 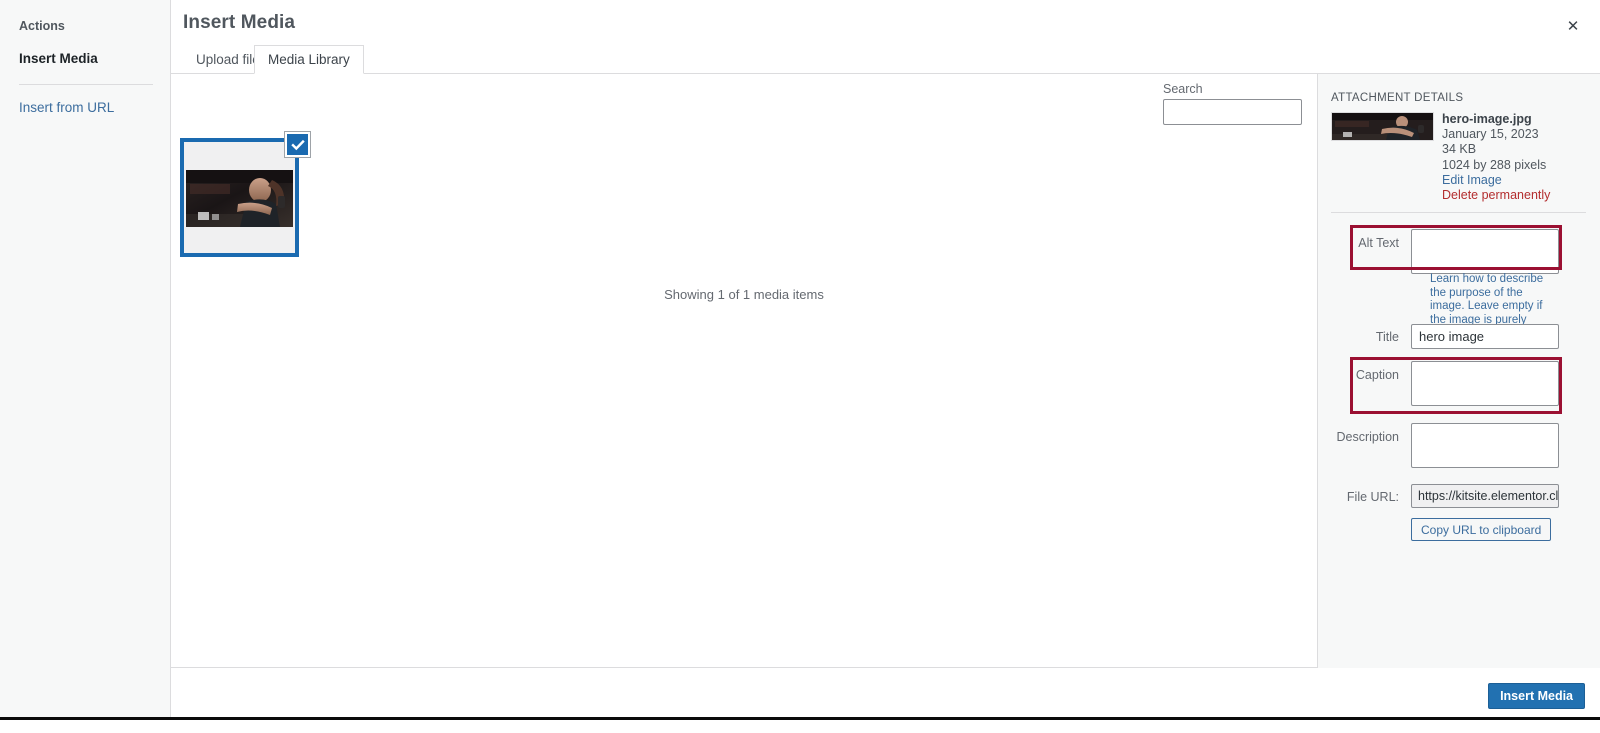 I want to click on attachment-filesize: 34 KB, so click(x=1459, y=149).